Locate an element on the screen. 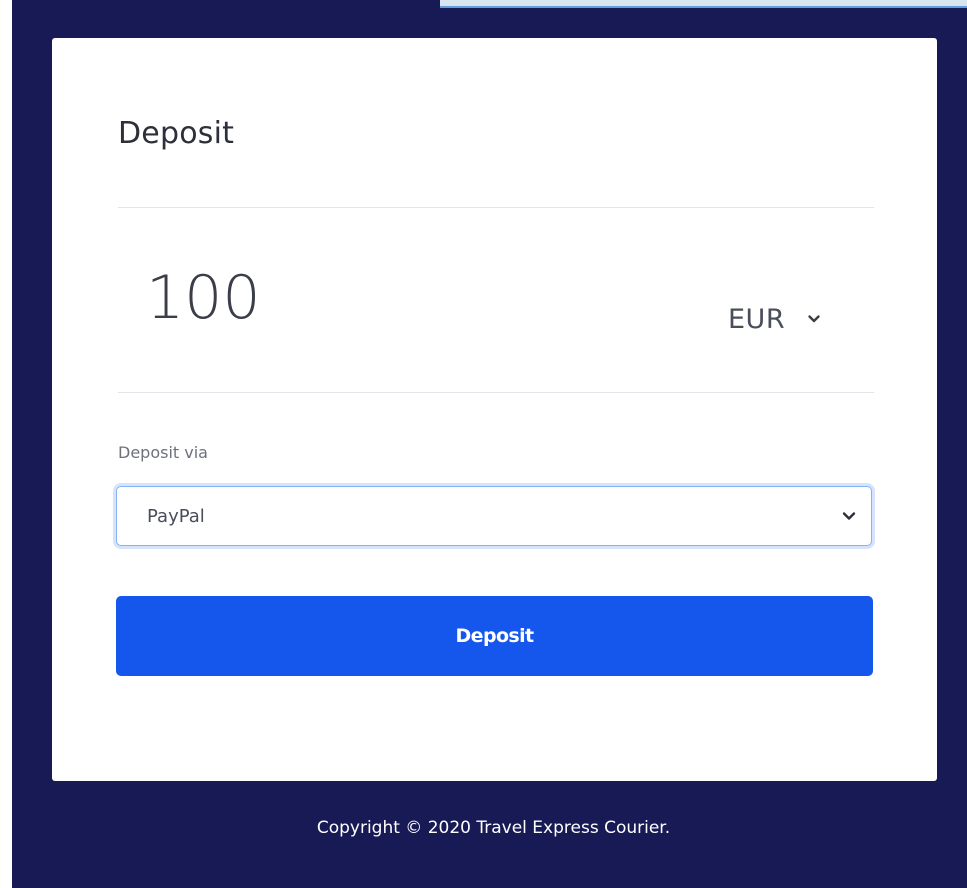  background-panel-left is located at coordinates (6, 444).